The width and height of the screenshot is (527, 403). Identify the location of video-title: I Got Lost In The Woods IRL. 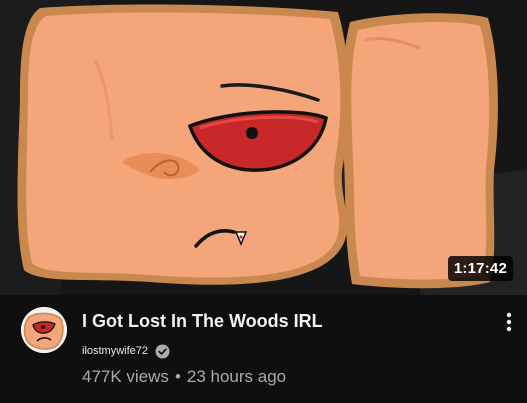
(277, 321).